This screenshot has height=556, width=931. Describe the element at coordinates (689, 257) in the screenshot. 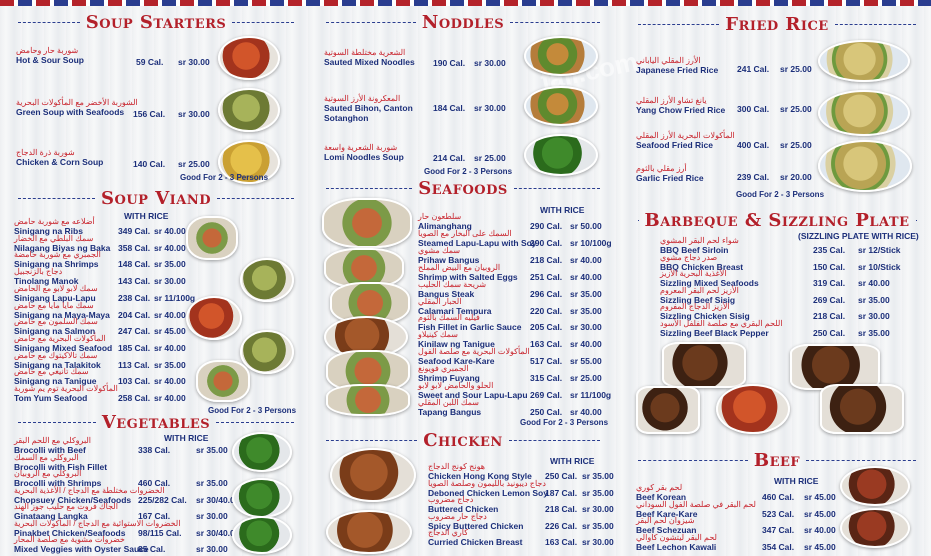

I see `item-name-arabic: صدر دجاج مشوي` at that location.